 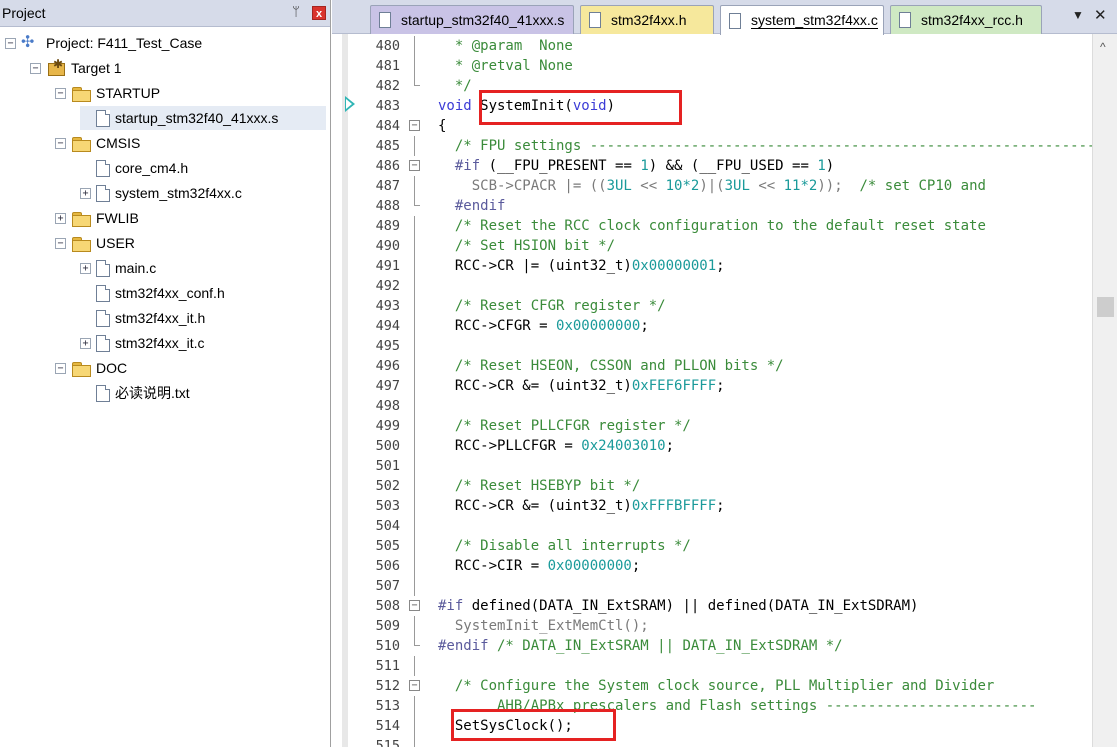 I want to click on tree-item-it-h: stm32f4xx_it.h, so click(x=142, y=318).